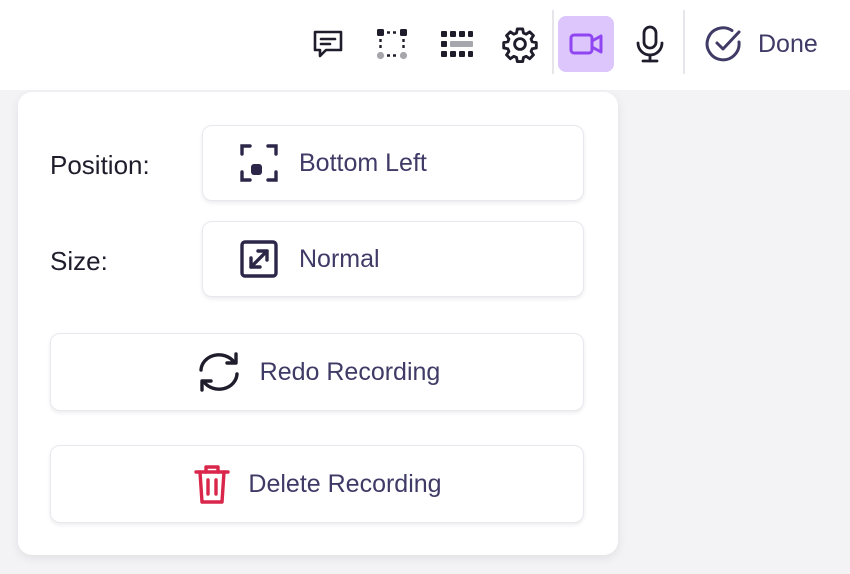 The width and height of the screenshot is (850, 574). What do you see at coordinates (788, 43) in the screenshot?
I see `done-label: Done` at bounding box center [788, 43].